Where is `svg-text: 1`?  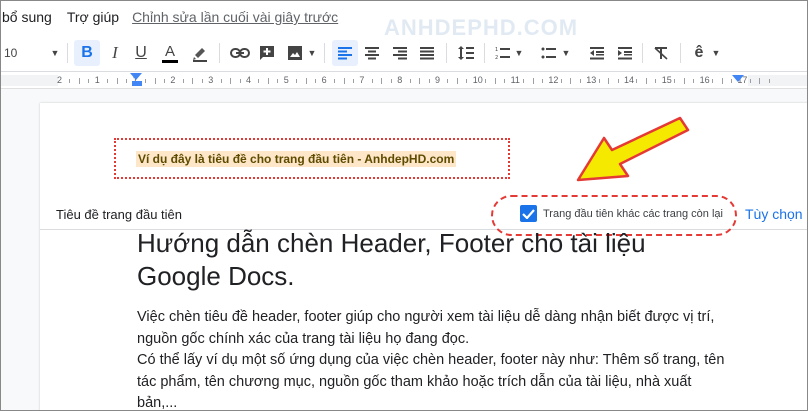 svg-text: 1 is located at coordinates (496, 50).